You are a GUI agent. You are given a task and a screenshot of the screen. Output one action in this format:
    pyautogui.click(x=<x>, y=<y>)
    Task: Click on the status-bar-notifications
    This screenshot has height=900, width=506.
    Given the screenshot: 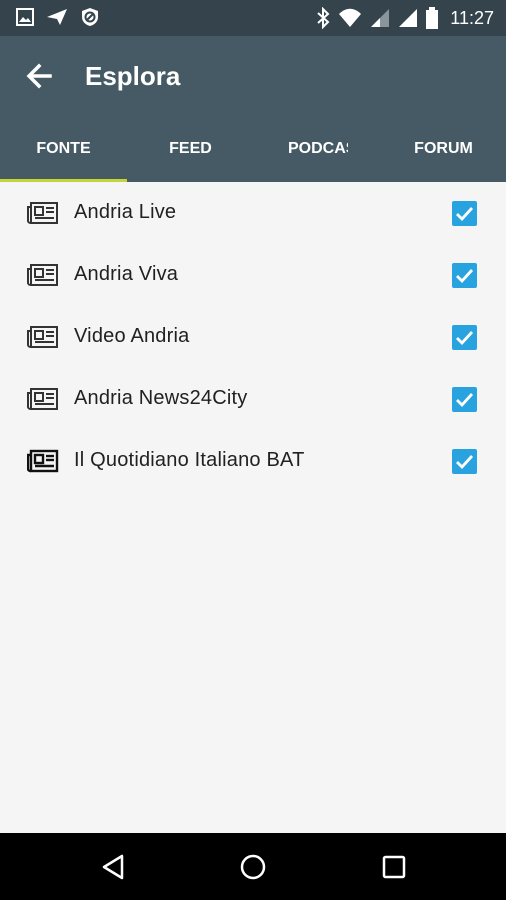 What is the action you would take?
    pyautogui.click(x=58, y=17)
    